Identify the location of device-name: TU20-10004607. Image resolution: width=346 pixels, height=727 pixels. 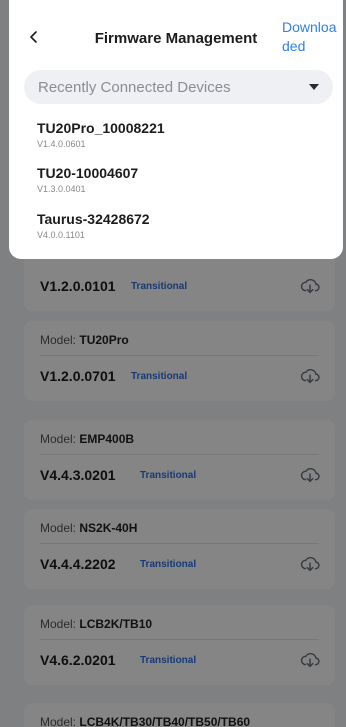
(88, 173).